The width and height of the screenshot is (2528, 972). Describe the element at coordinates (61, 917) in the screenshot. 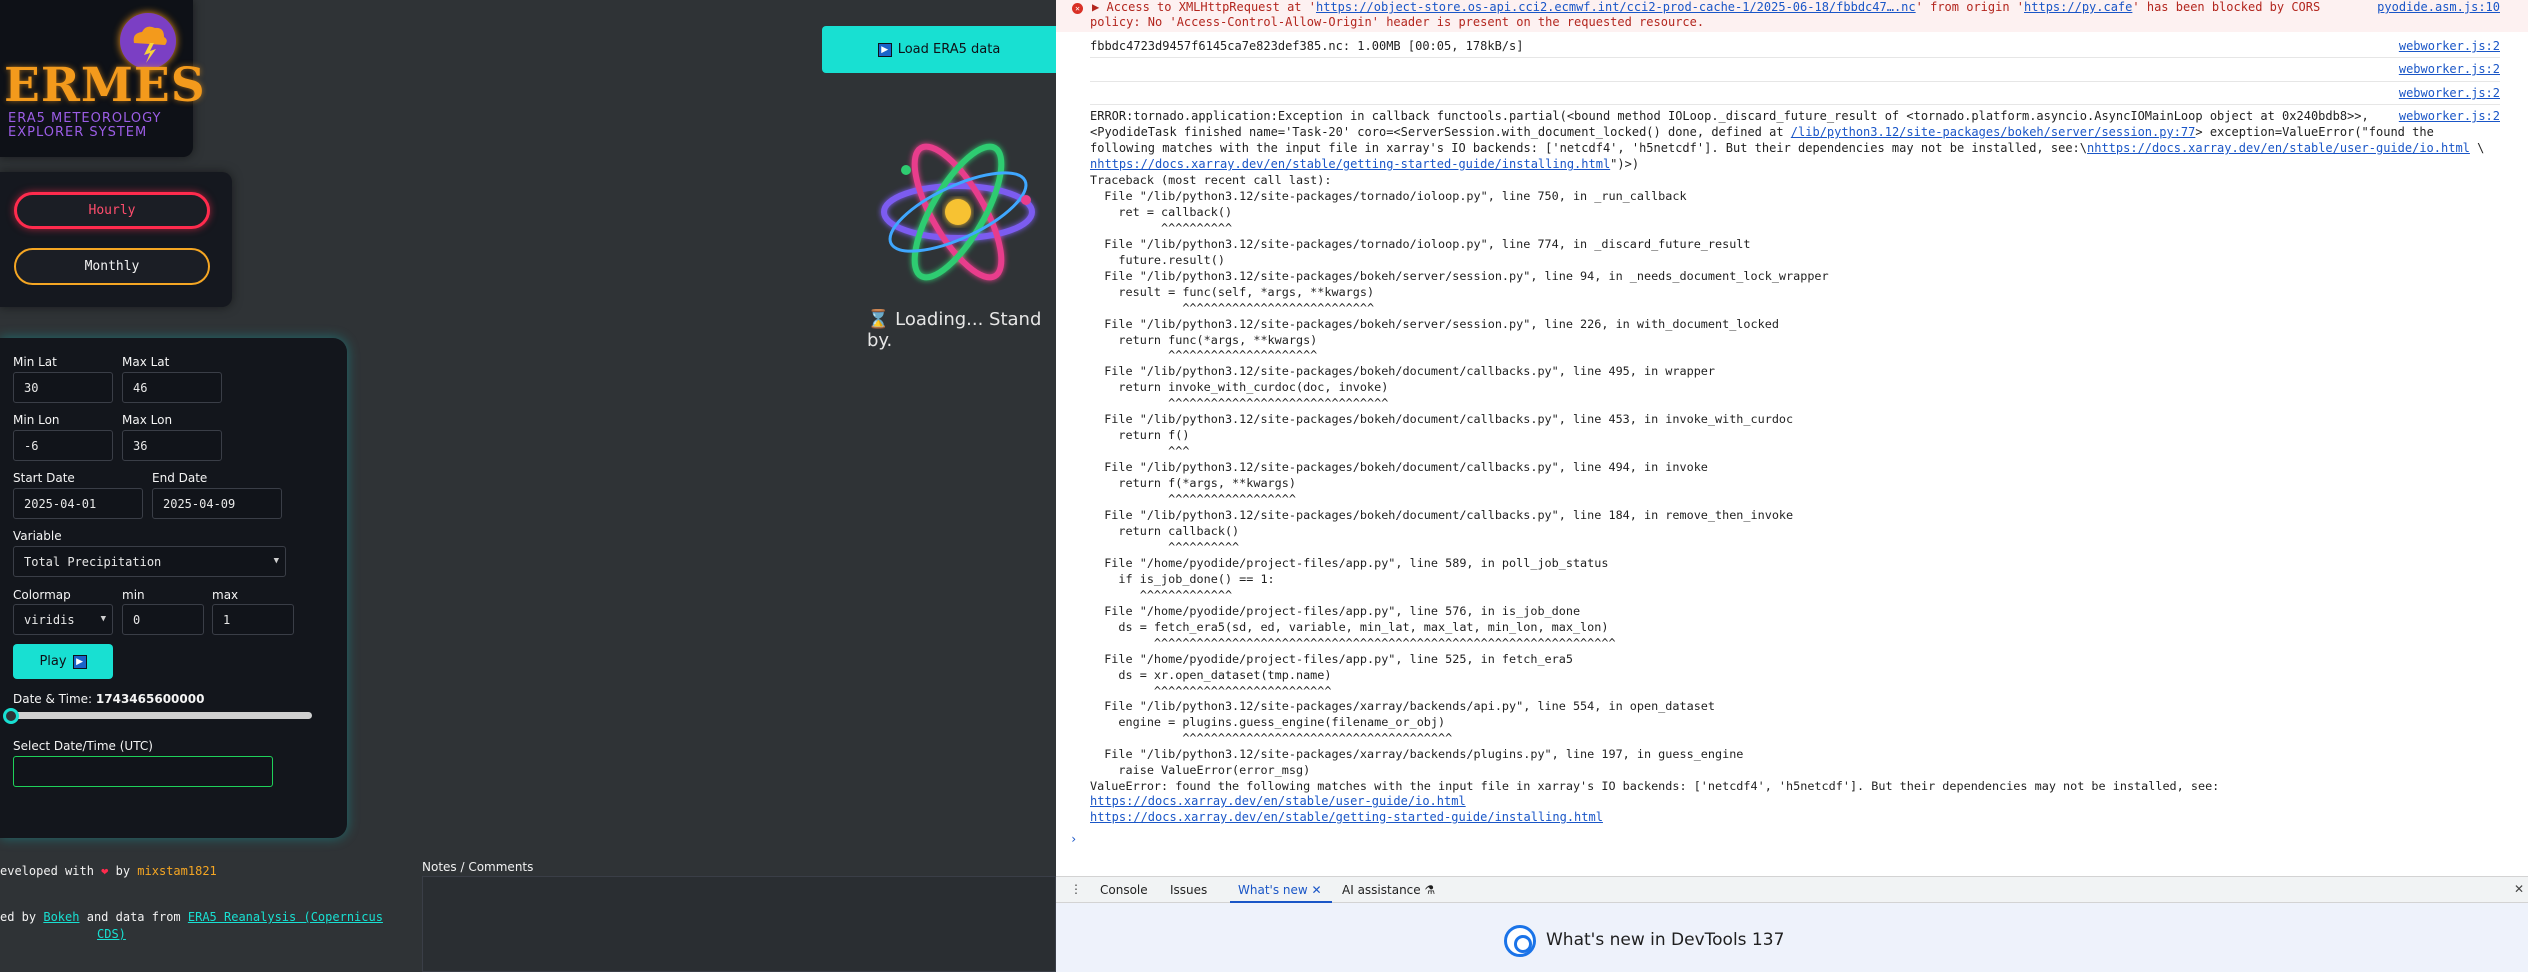

I see `bokeh-link: Bokeh` at that location.